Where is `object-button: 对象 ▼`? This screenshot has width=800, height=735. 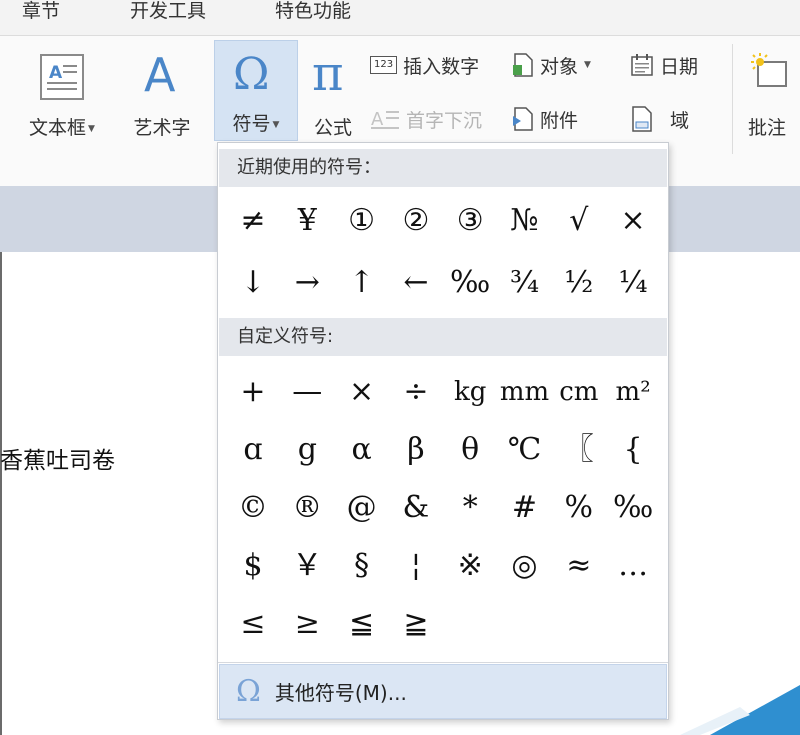 object-button: 对象 ▼ is located at coordinates (551, 65).